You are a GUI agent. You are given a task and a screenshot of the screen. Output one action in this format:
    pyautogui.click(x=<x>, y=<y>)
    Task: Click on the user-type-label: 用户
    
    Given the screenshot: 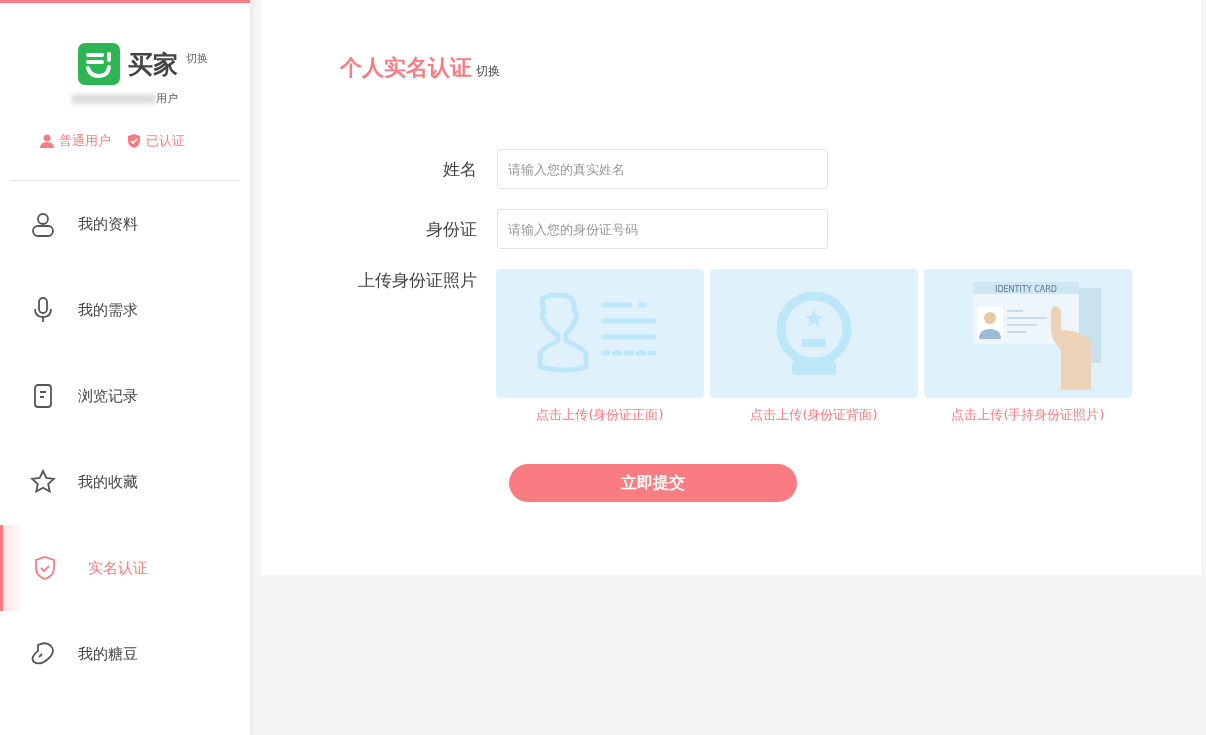 What is the action you would take?
    pyautogui.click(x=167, y=98)
    